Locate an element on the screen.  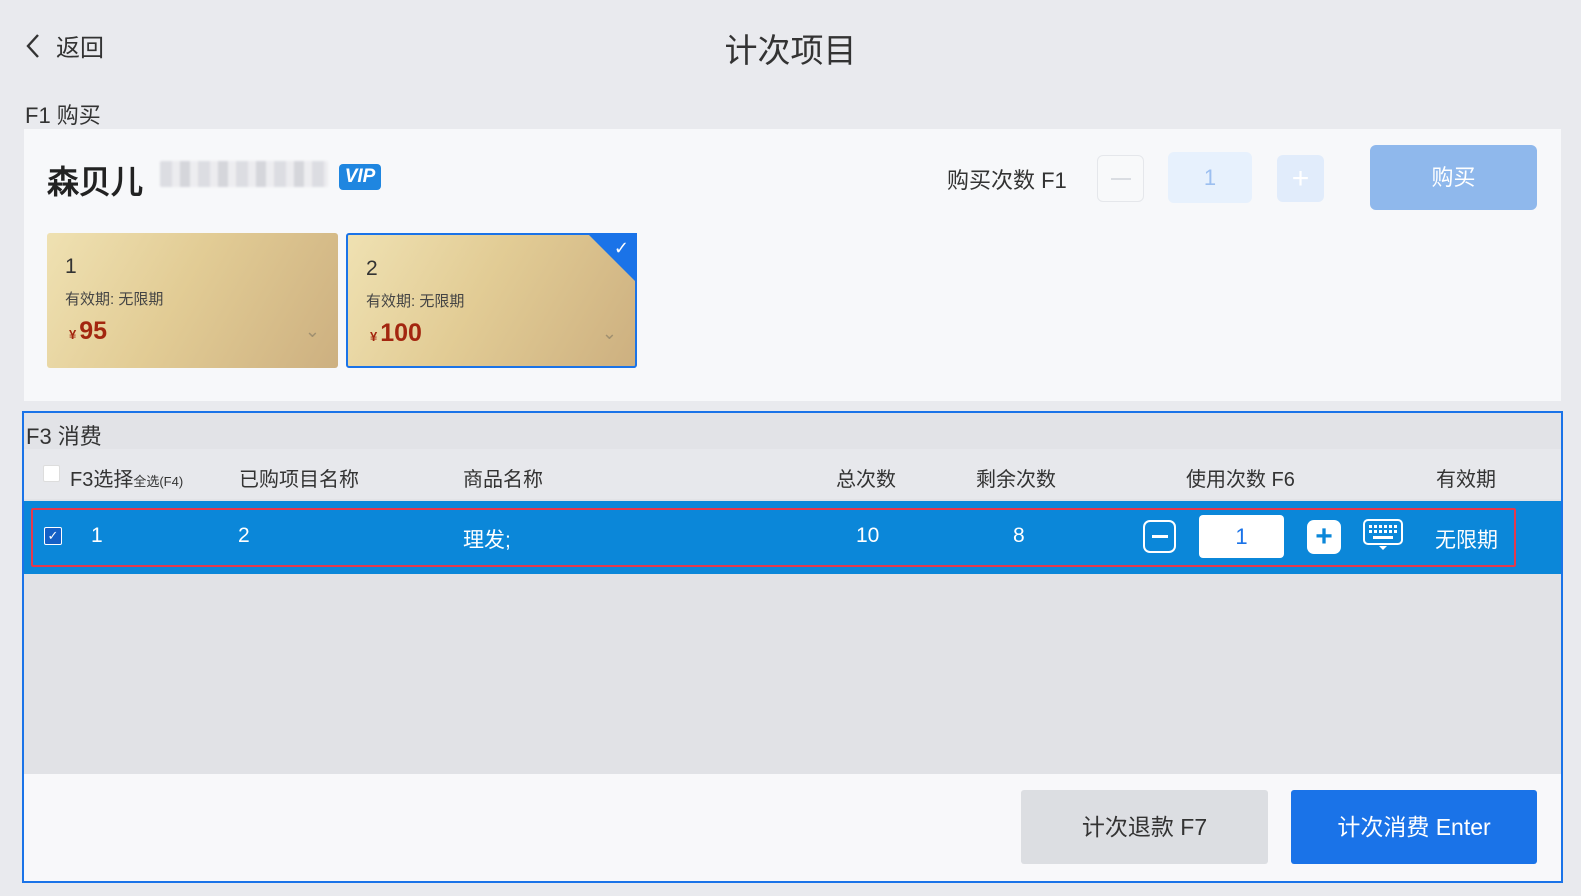
row-highlight-outline is located at coordinates (773, 537).